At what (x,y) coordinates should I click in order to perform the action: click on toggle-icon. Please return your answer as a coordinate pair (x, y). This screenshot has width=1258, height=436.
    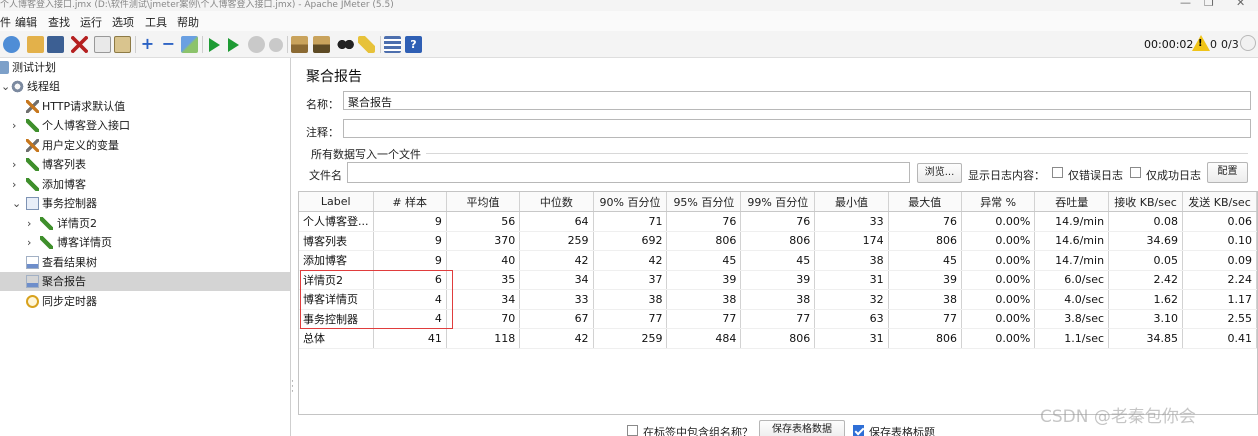
    Looking at the image, I should click on (189, 44).